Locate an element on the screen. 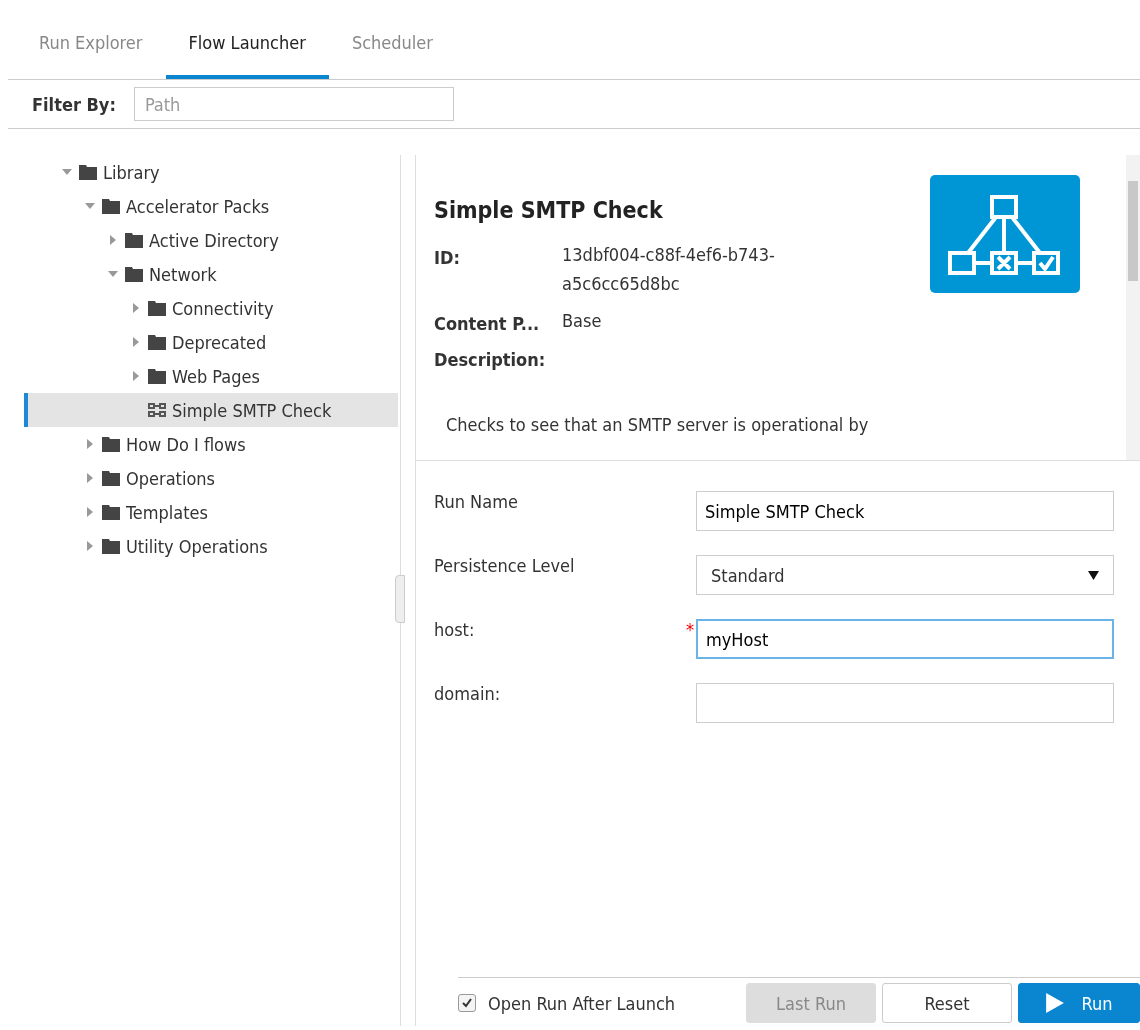  description-text: Checks to see that an SMTP server is operational by is located at coordinates (657, 425).